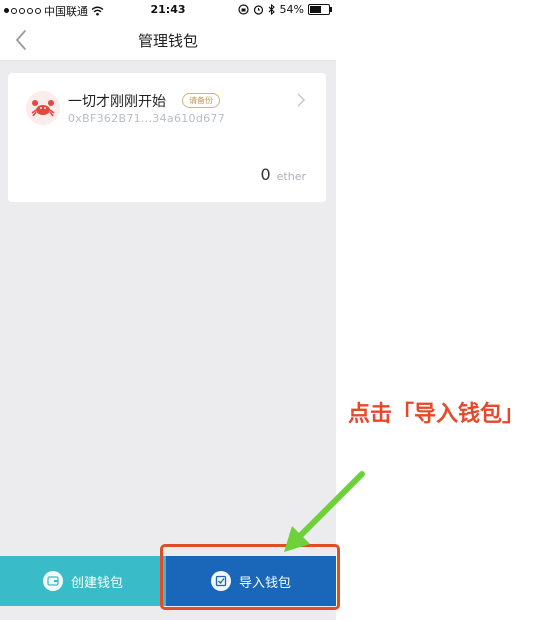  What do you see at coordinates (147, 118) in the screenshot?
I see `wallet-address: 0xBF362B71...34a610d677` at bounding box center [147, 118].